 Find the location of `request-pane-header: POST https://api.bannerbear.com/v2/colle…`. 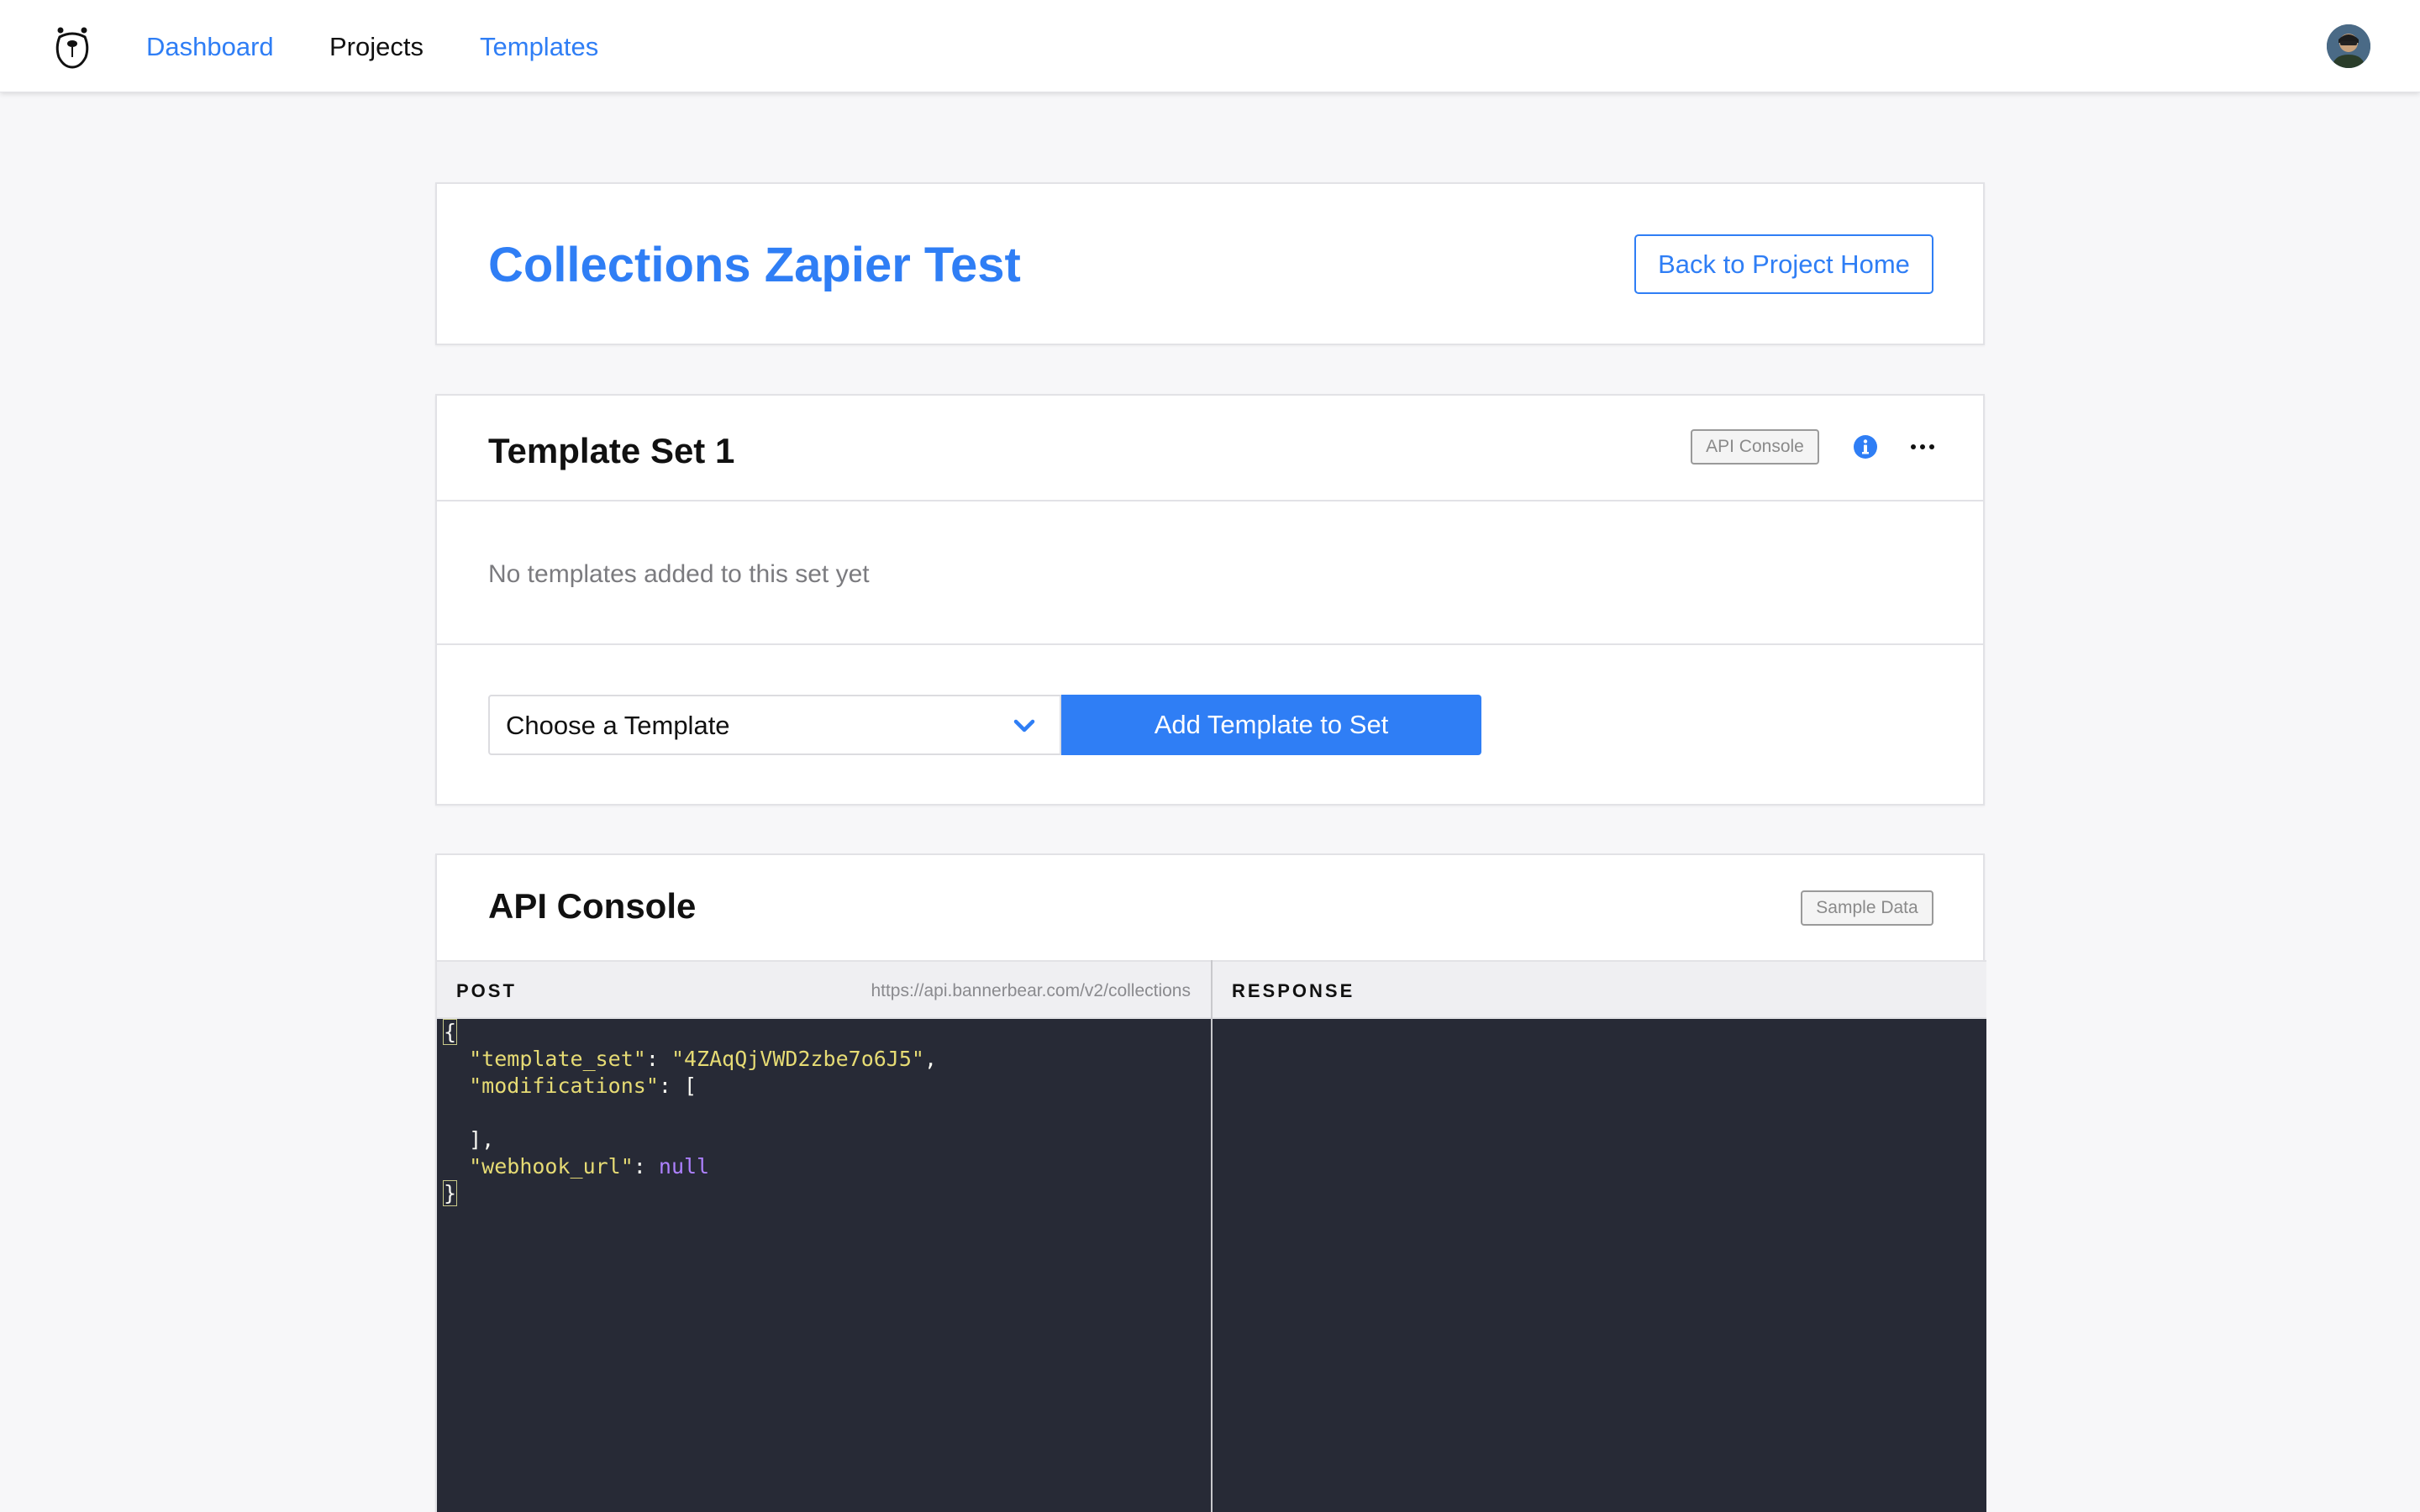

request-pane-header: POST https://api.bannerbear.com/v2/colle… is located at coordinates (824, 989).